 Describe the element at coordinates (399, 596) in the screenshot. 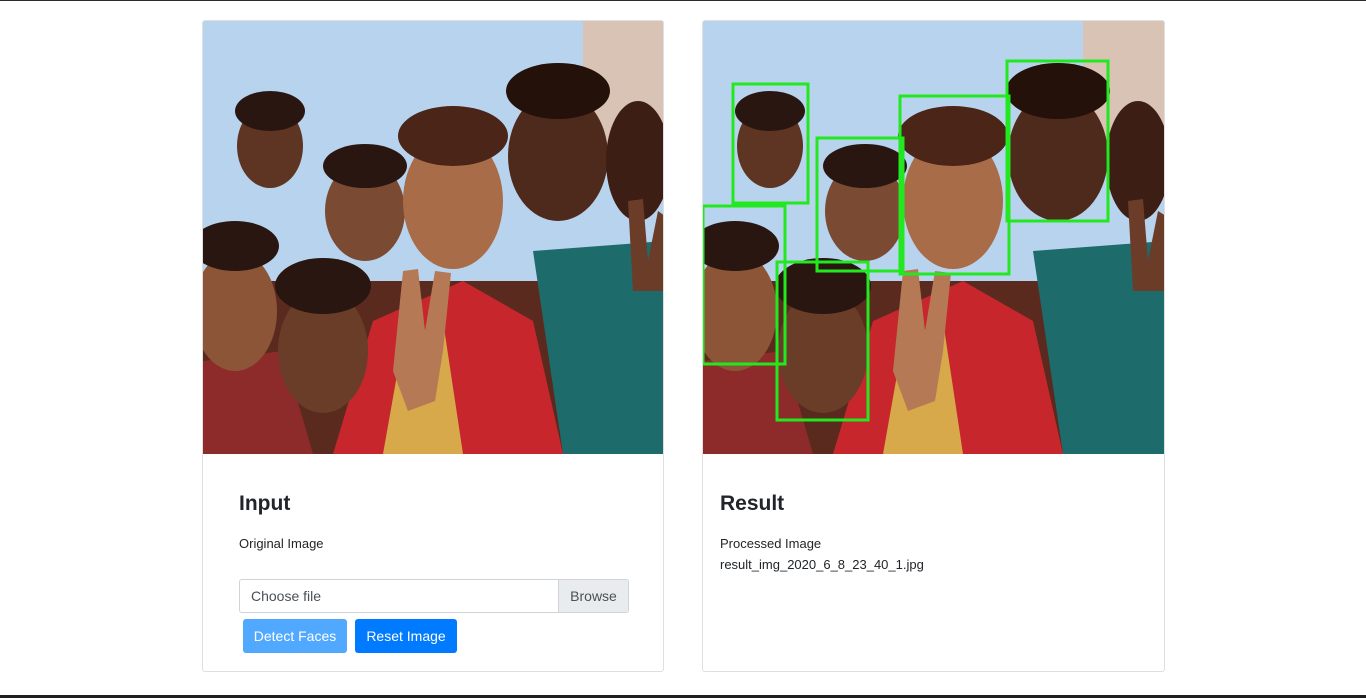

I see `file-input-placeholder: Choose file` at that location.